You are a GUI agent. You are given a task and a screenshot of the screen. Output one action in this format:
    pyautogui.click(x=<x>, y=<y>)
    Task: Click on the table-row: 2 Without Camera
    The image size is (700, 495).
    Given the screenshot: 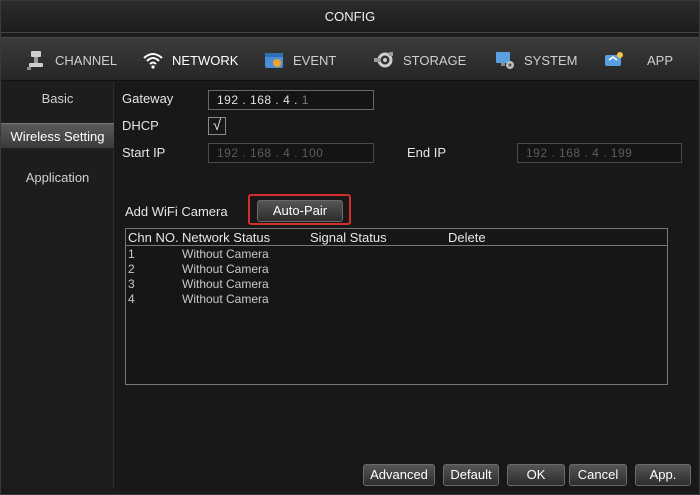 What is the action you would take?
    pyautogui.click(x=396, y=269)
    